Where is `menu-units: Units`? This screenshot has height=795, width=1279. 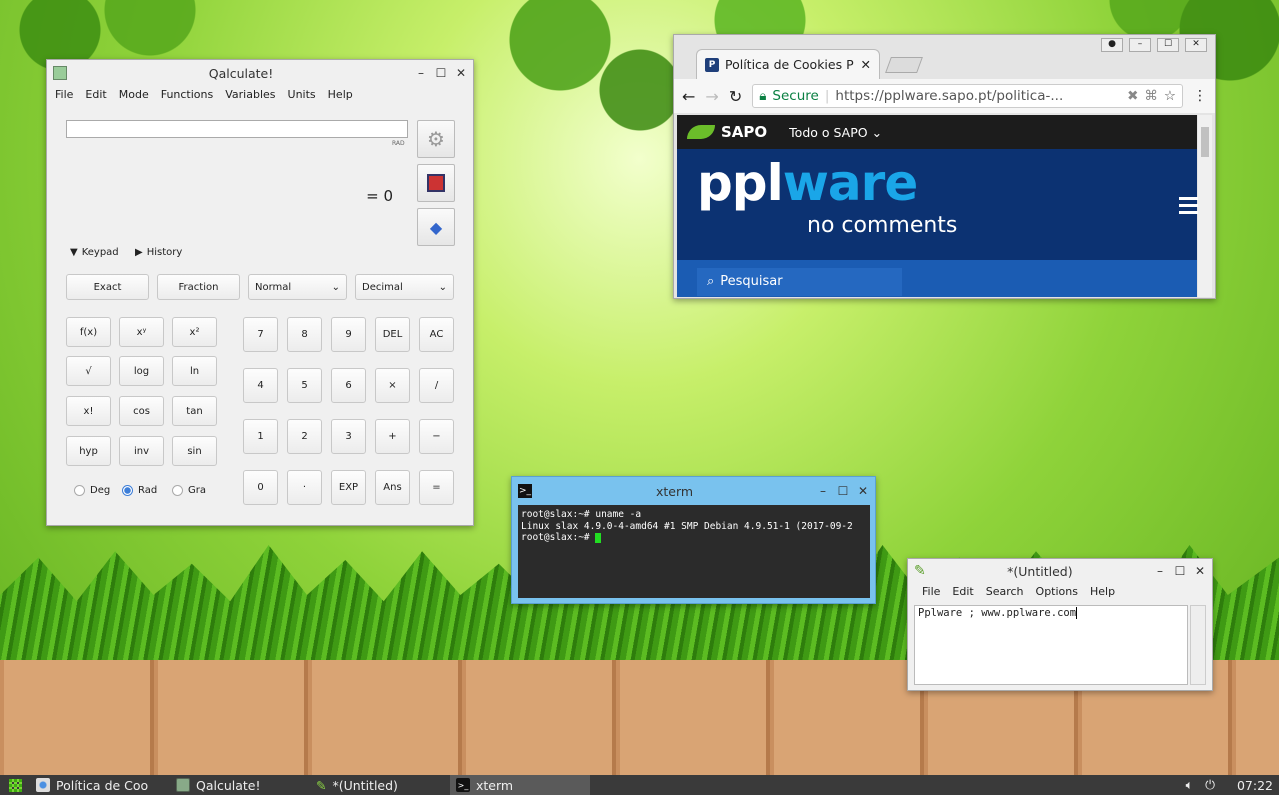 menu-units: Units is located at coordinates (302, 94).